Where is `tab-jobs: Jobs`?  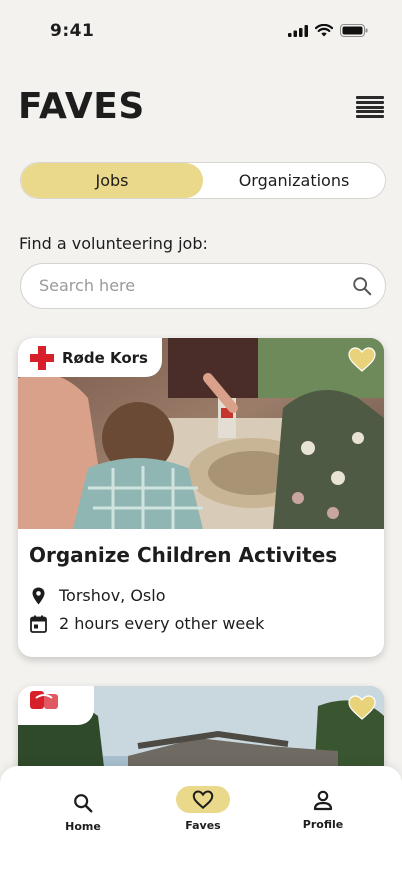
tab-jobs: Jobs is located at coordinates (112, 180).